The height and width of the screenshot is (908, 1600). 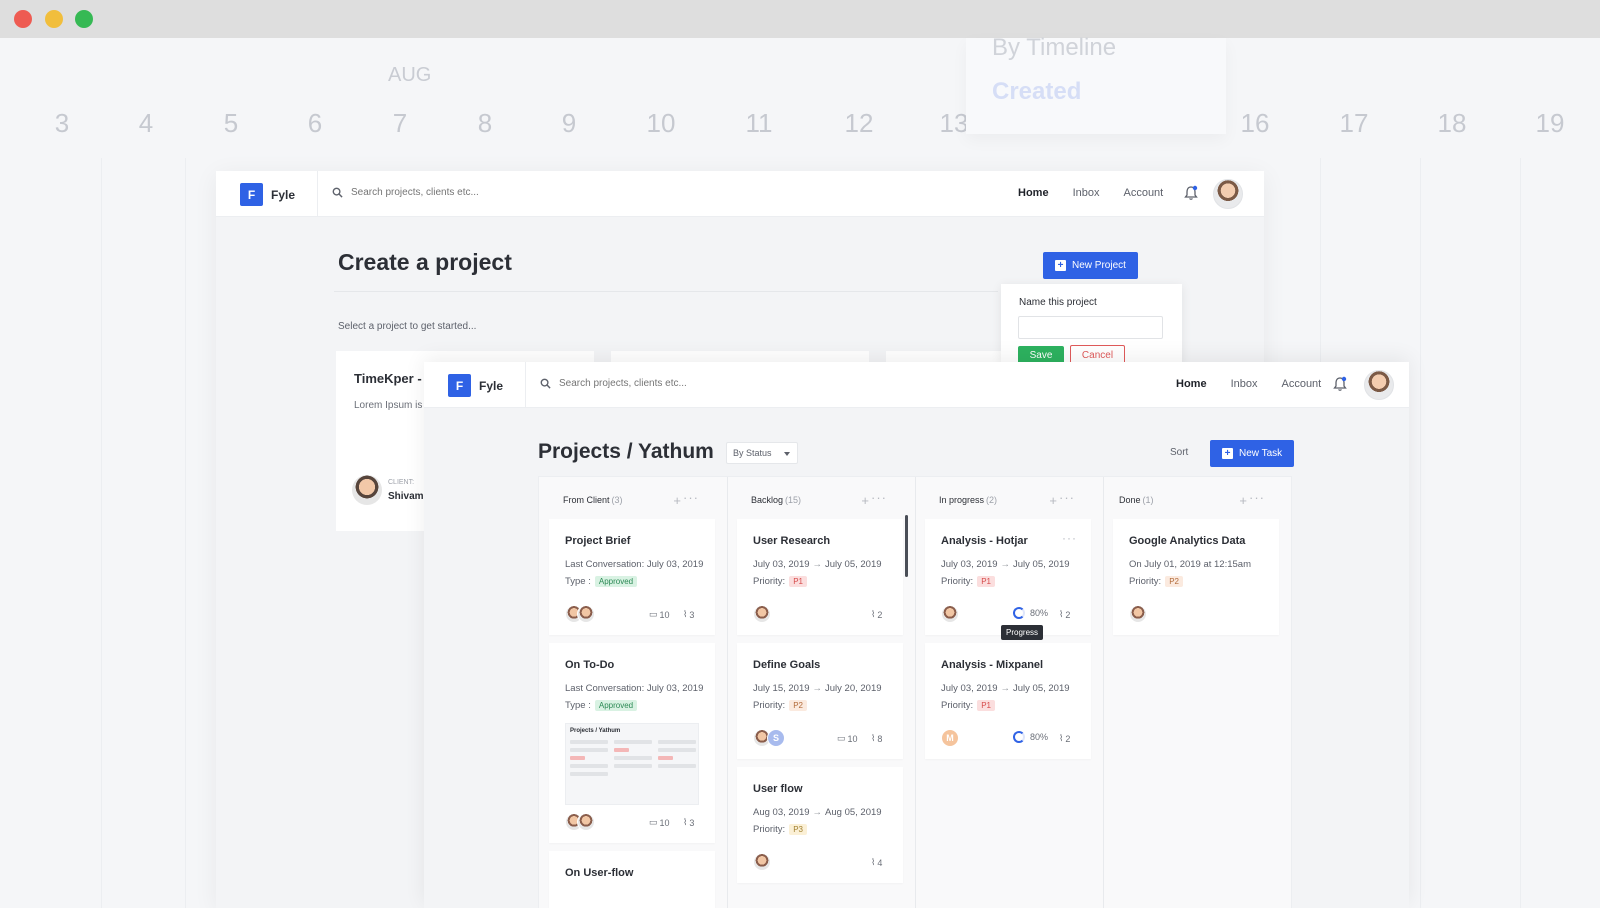 I want to click on plus-icon: +, so click(x=1227, y=453).